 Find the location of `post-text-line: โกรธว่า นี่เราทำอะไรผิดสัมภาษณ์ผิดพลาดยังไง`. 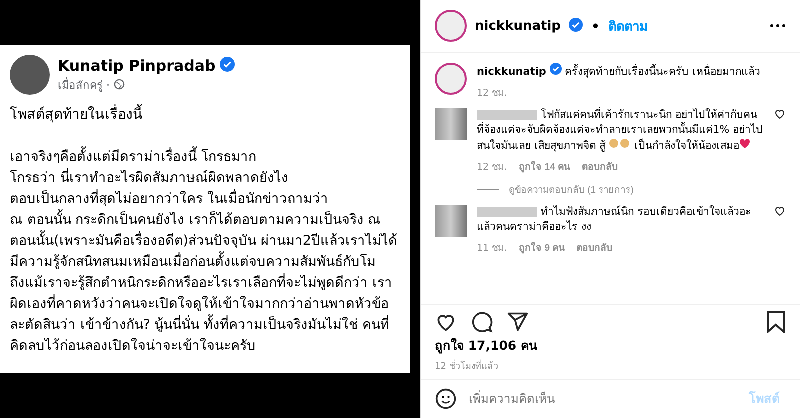

post-text-line: โกรธว่า นี่เราทำอะไรผิดสัมภาษณ์ผิดพลาดยังไง is located at coordinates (150, 178).